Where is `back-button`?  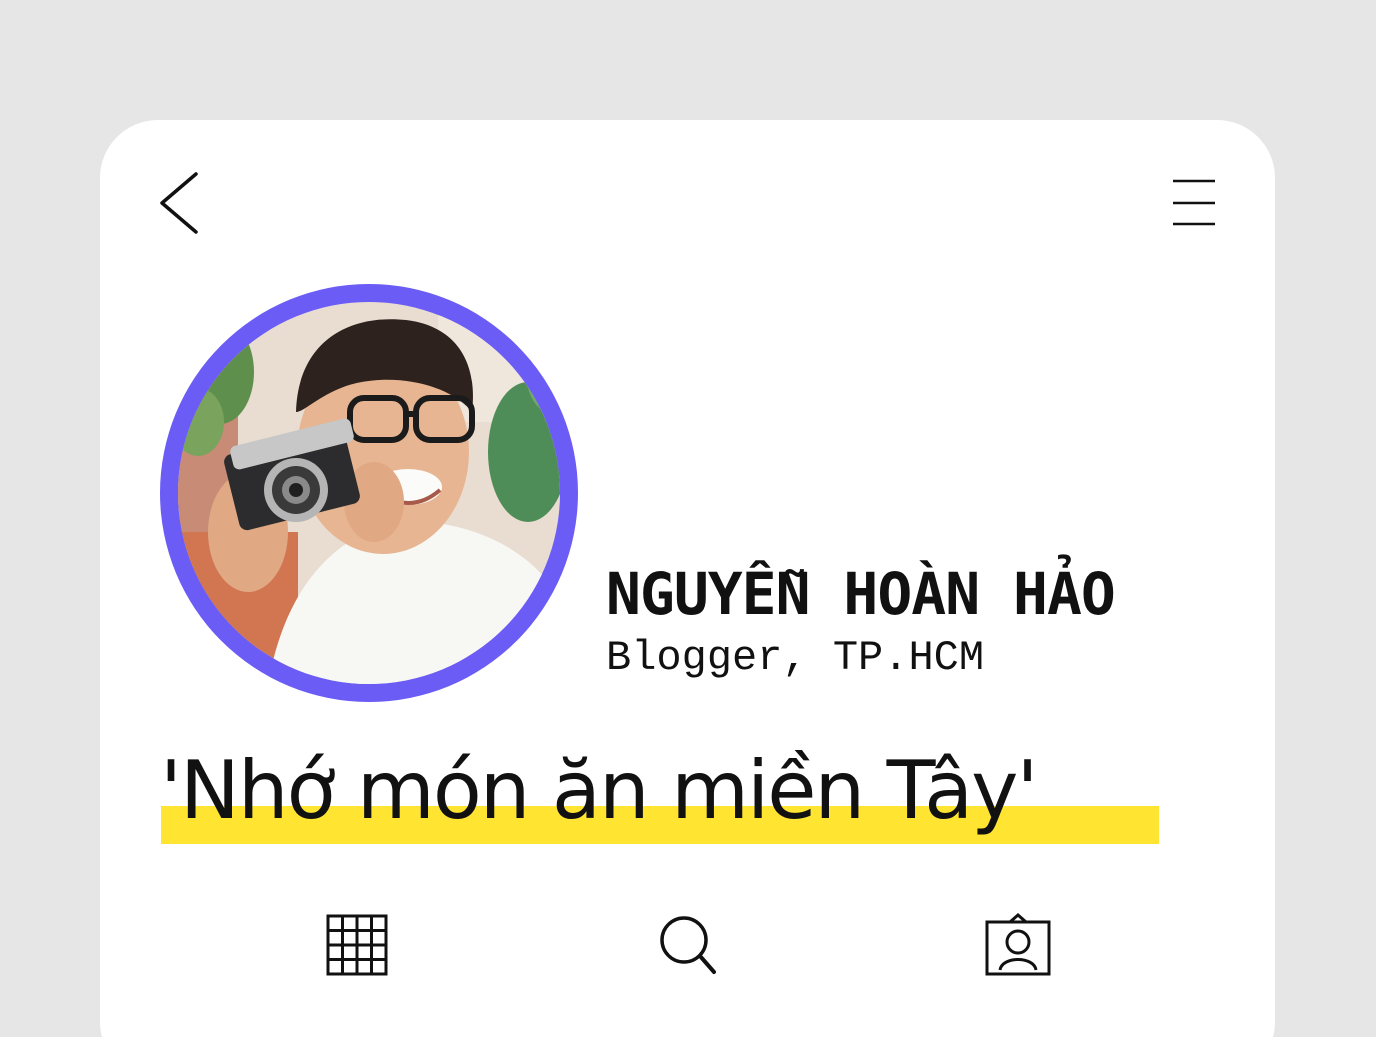
back-button is located at coordinates (180, 203).